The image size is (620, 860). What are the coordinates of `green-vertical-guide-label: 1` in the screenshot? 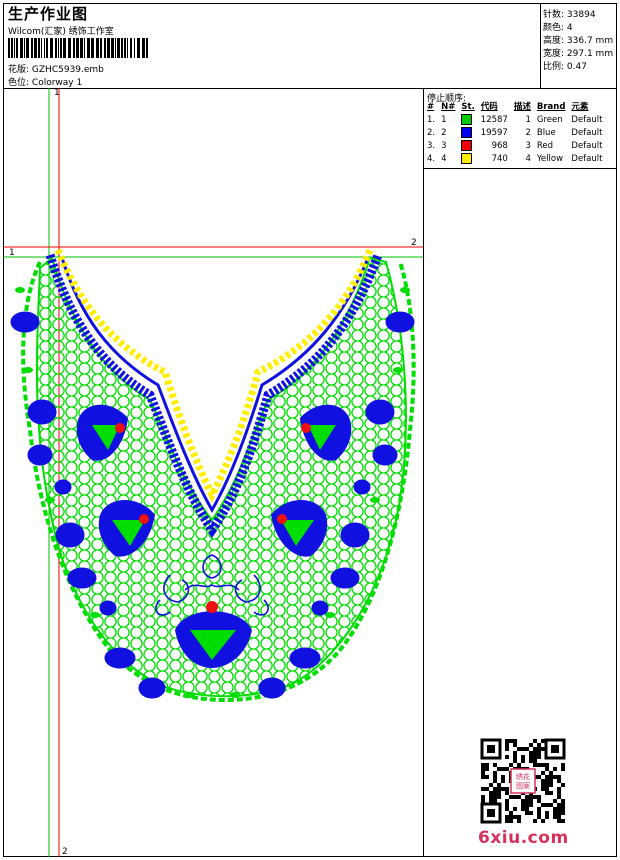 It's located at (57, 93).